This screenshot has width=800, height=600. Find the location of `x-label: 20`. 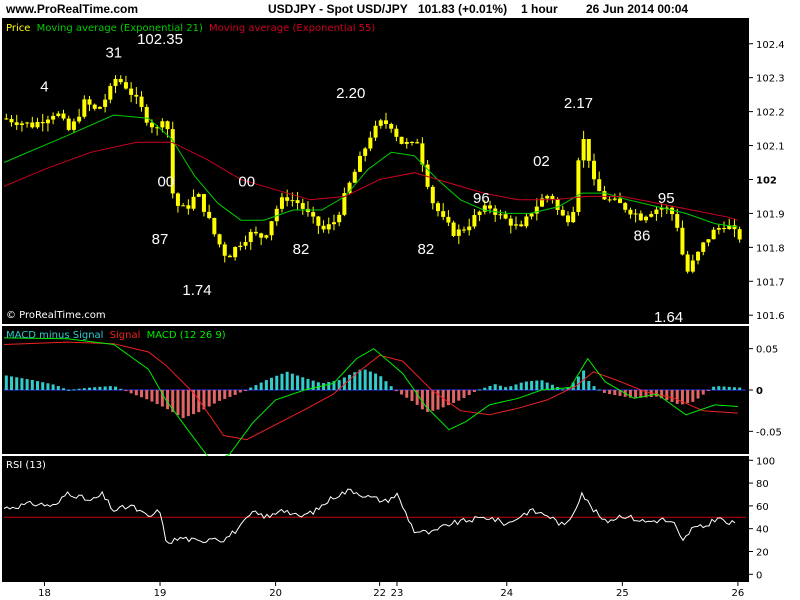

x-label: 20 is located at coordinates (275, 593).